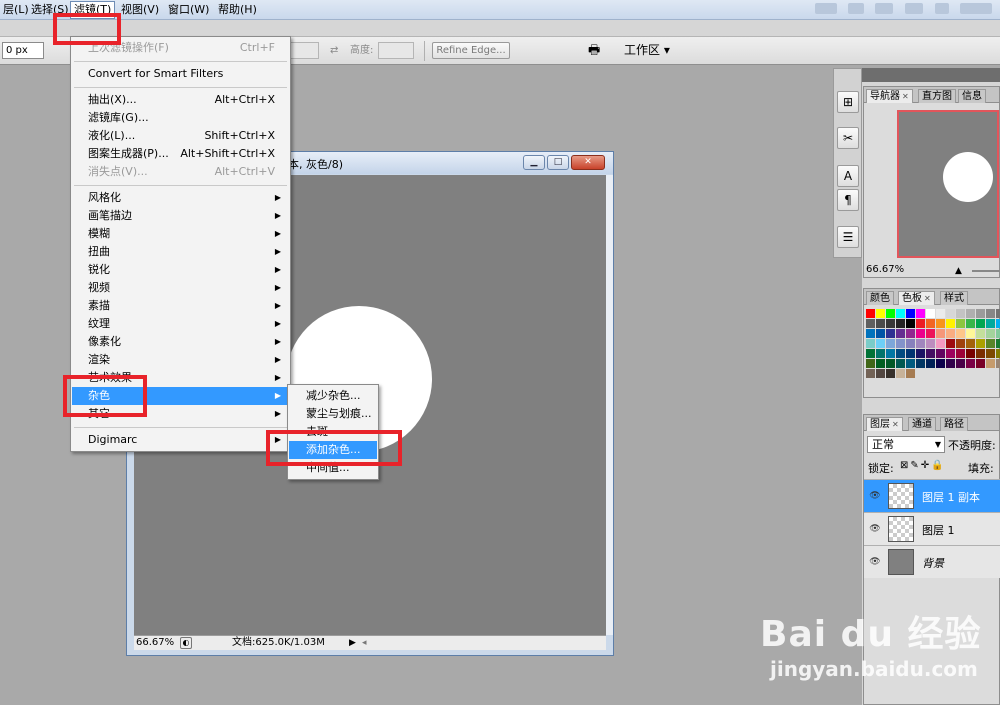 This screenshot has width=1000, height=705. I want to click on blend-mode-select: 正常 ▼, so click(906, 444).